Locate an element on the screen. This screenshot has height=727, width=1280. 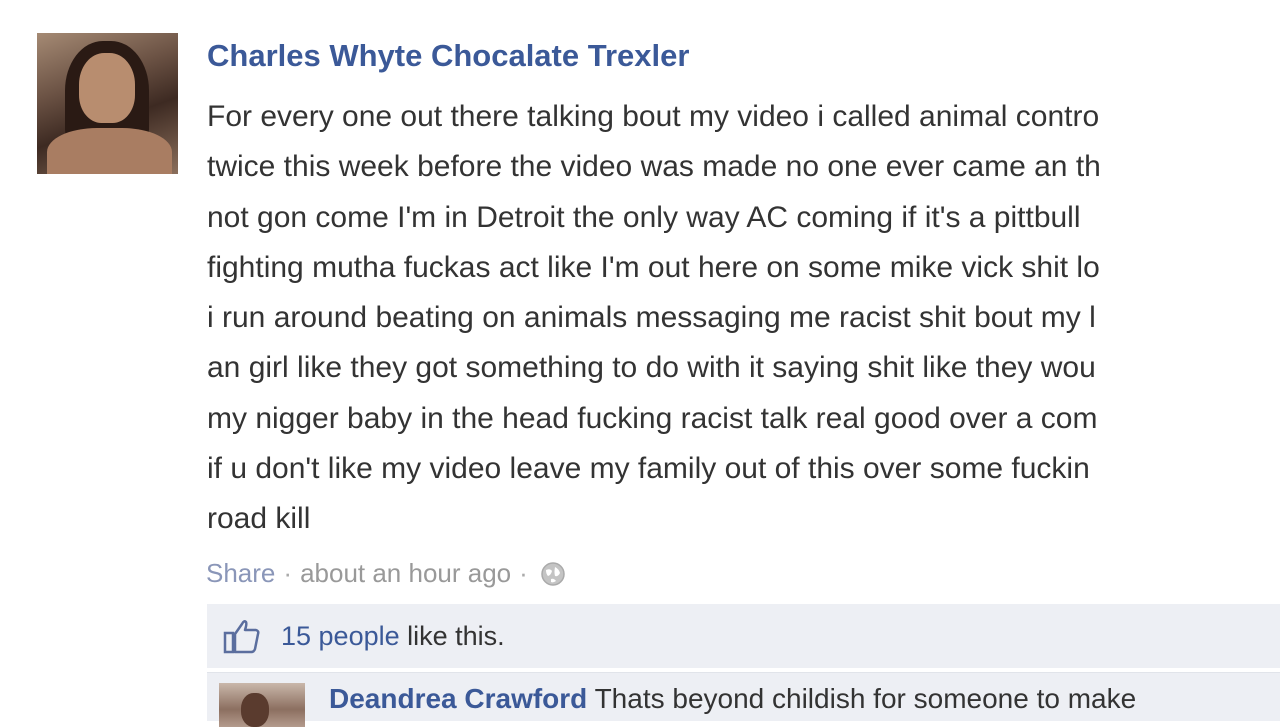
thumbs-up-icon is located at coordinates (242, 636).